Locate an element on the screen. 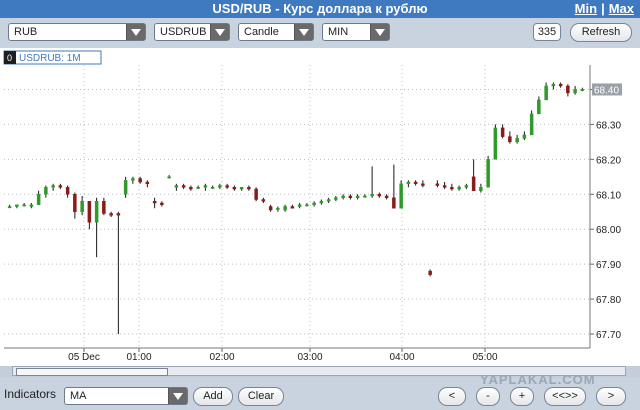 The image size is (640, 410). zoom-in-button: + is located at coordinates (522, 396).